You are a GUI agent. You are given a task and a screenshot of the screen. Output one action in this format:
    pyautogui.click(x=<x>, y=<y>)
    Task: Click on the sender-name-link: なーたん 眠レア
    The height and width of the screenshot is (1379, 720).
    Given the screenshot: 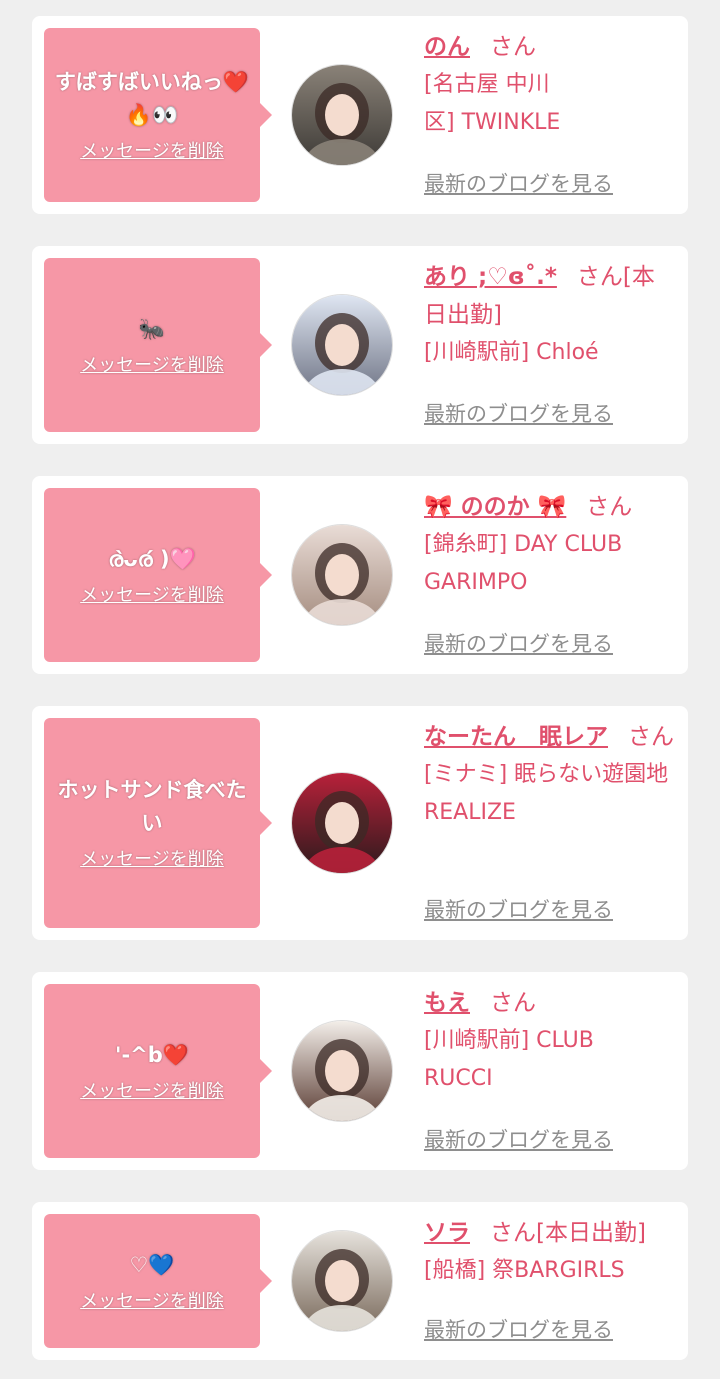 What is the action you would take?
    pyautogui.click(x=516, y=737)
    